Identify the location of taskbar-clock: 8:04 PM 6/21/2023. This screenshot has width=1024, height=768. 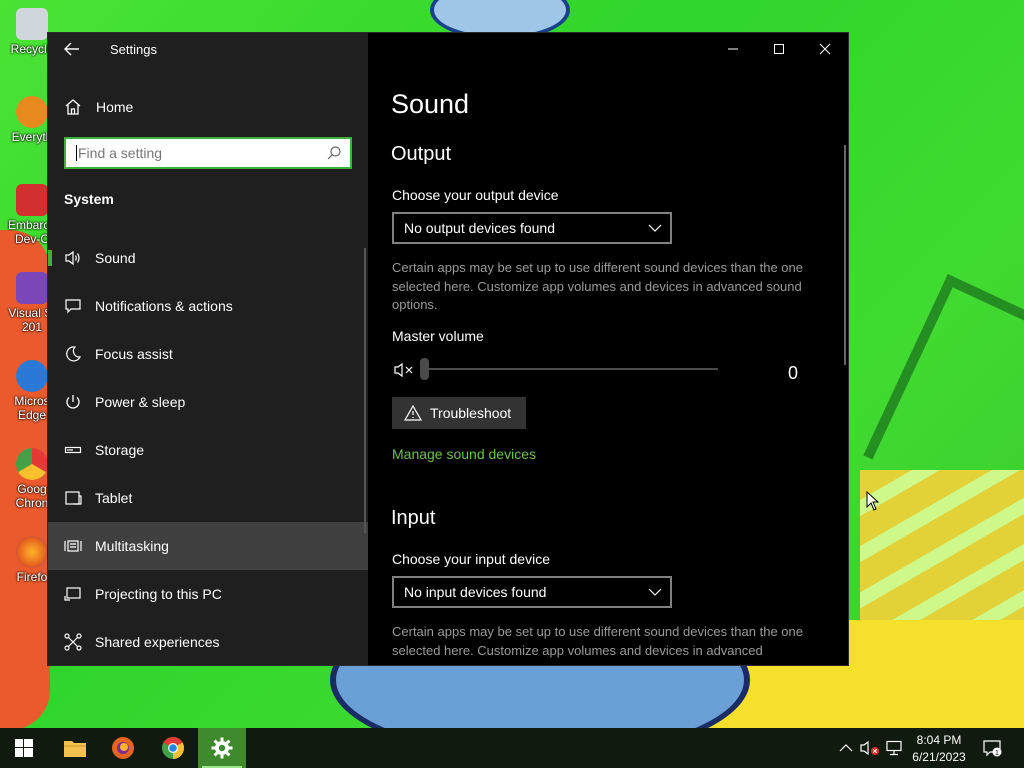
(939, 749).